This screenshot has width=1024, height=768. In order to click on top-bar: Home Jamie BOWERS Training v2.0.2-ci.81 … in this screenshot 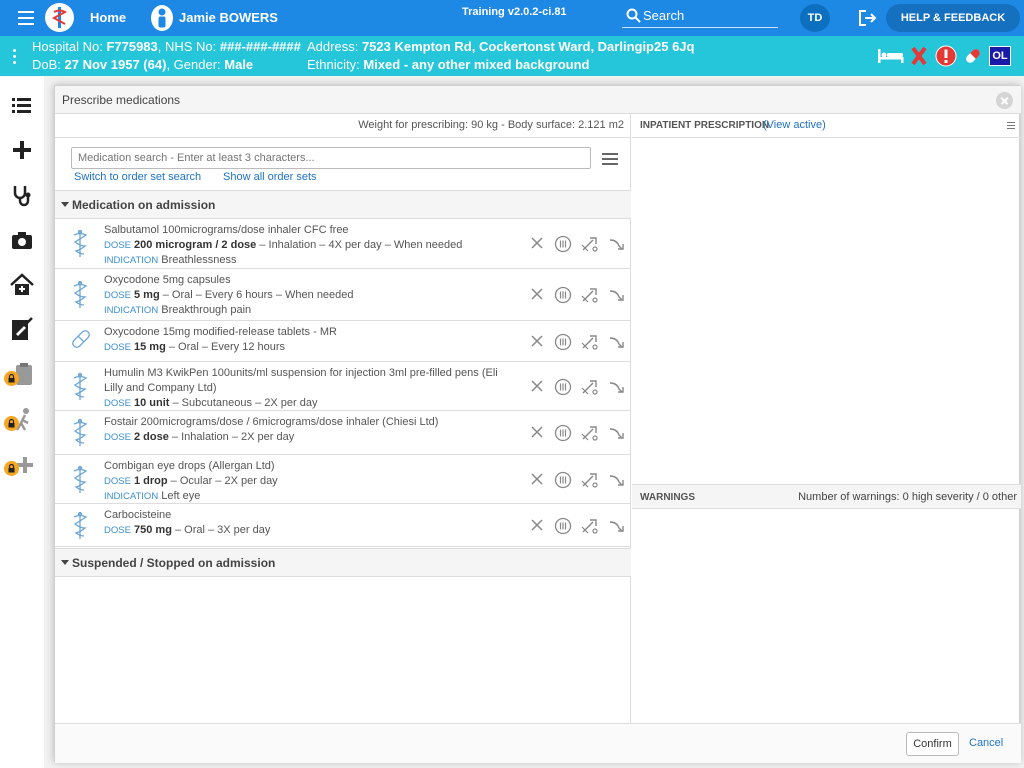, I will do `click(512, 18)`.